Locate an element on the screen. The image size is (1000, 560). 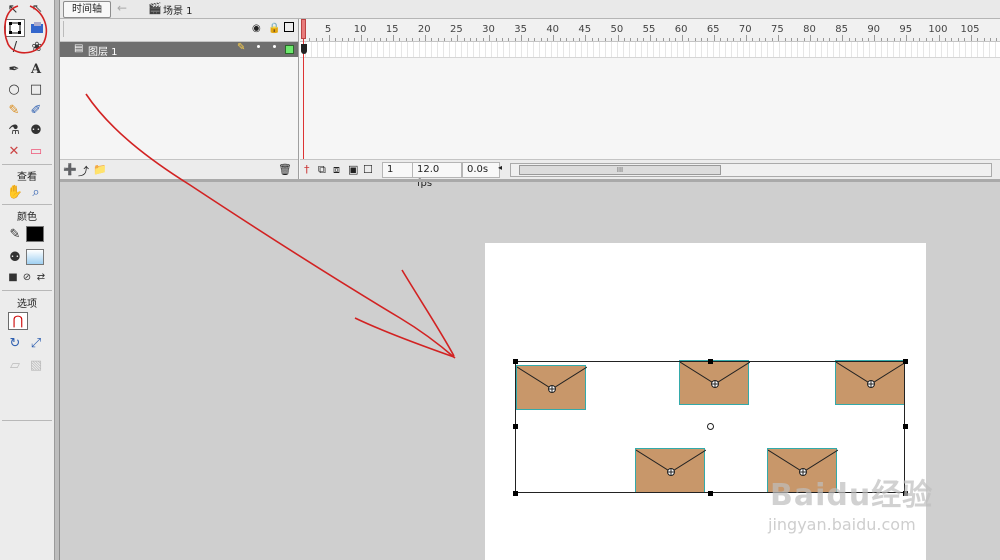
back-arrow-icon: ← is located at coordinates (122, 8).